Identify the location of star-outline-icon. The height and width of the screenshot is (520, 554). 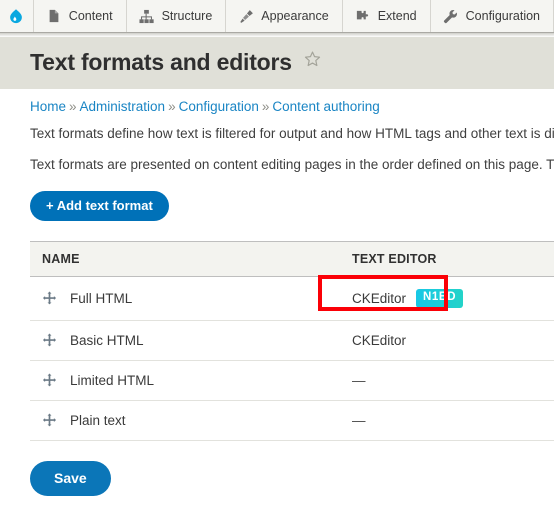
(312, 62).